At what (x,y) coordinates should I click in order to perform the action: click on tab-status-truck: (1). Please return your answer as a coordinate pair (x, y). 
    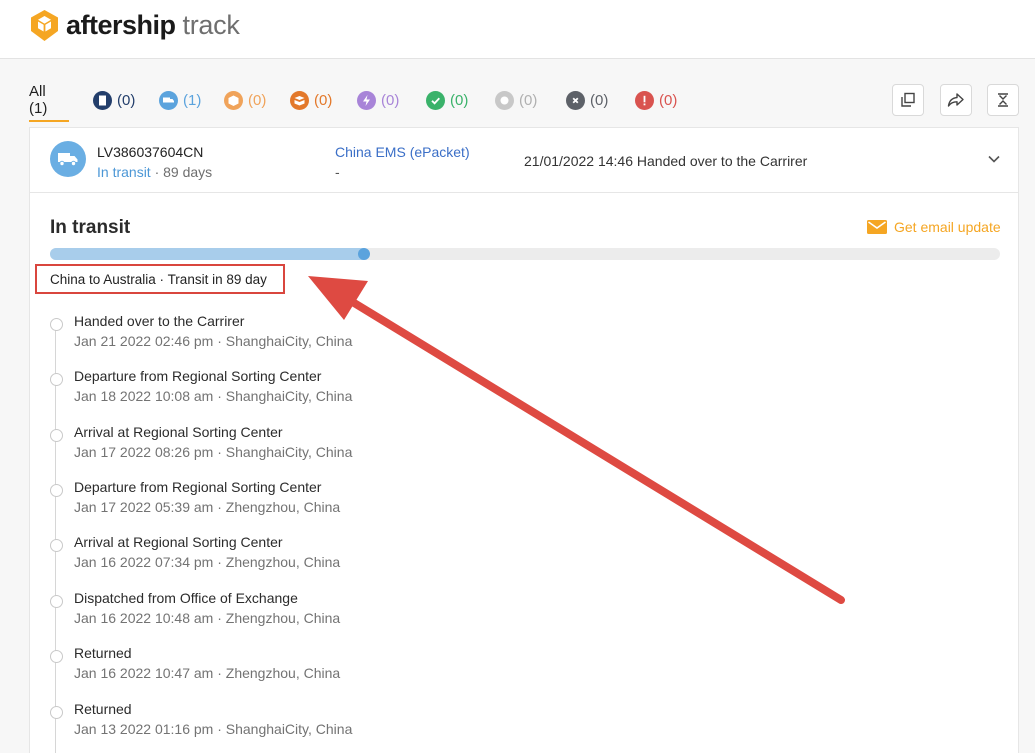
    Looking at the image, I should click on (180, 100).